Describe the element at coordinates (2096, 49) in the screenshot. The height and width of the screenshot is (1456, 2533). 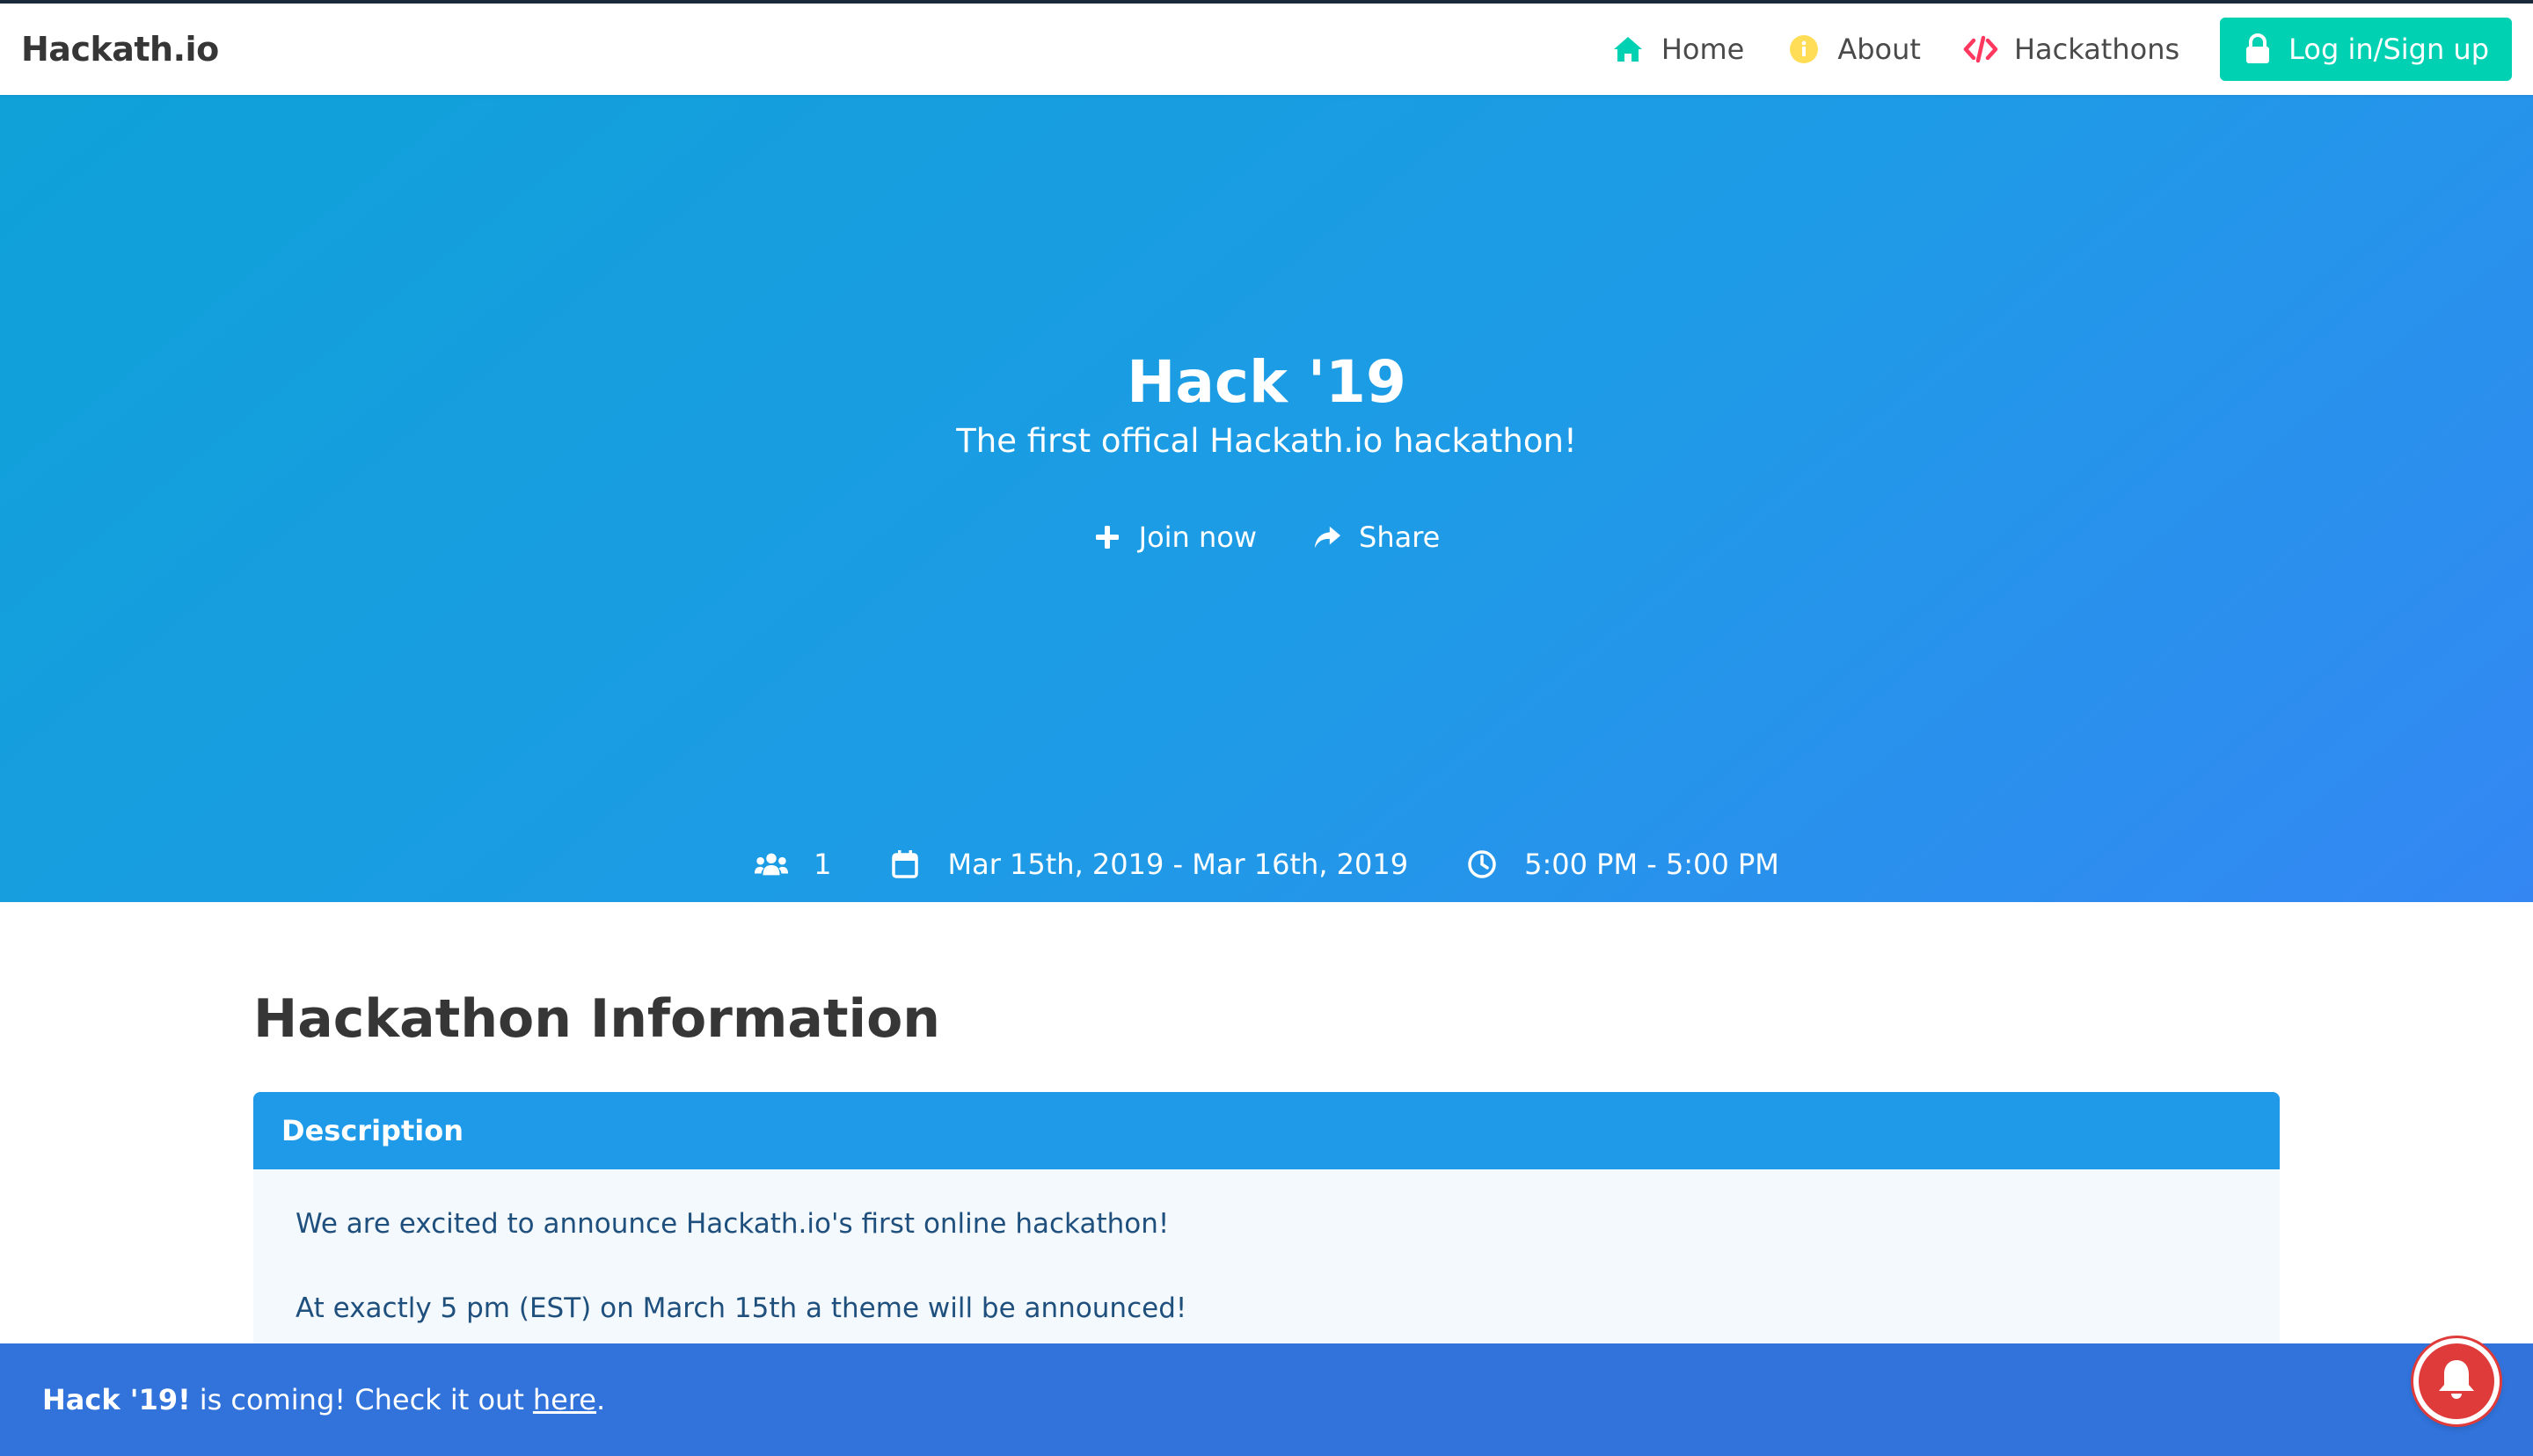
I see `nav-item-label: Hackathons` at that location.